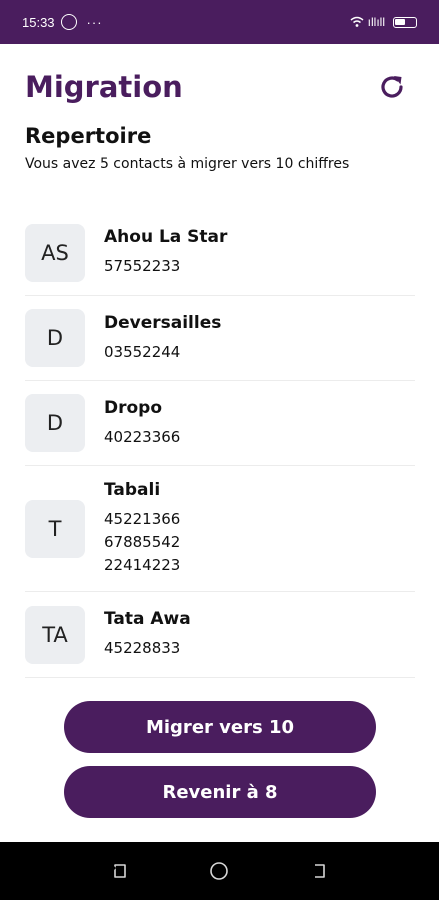  Describe the element at coordinates (133, 407) in the screenshot. I see `contact-name: Dropo` at that location.